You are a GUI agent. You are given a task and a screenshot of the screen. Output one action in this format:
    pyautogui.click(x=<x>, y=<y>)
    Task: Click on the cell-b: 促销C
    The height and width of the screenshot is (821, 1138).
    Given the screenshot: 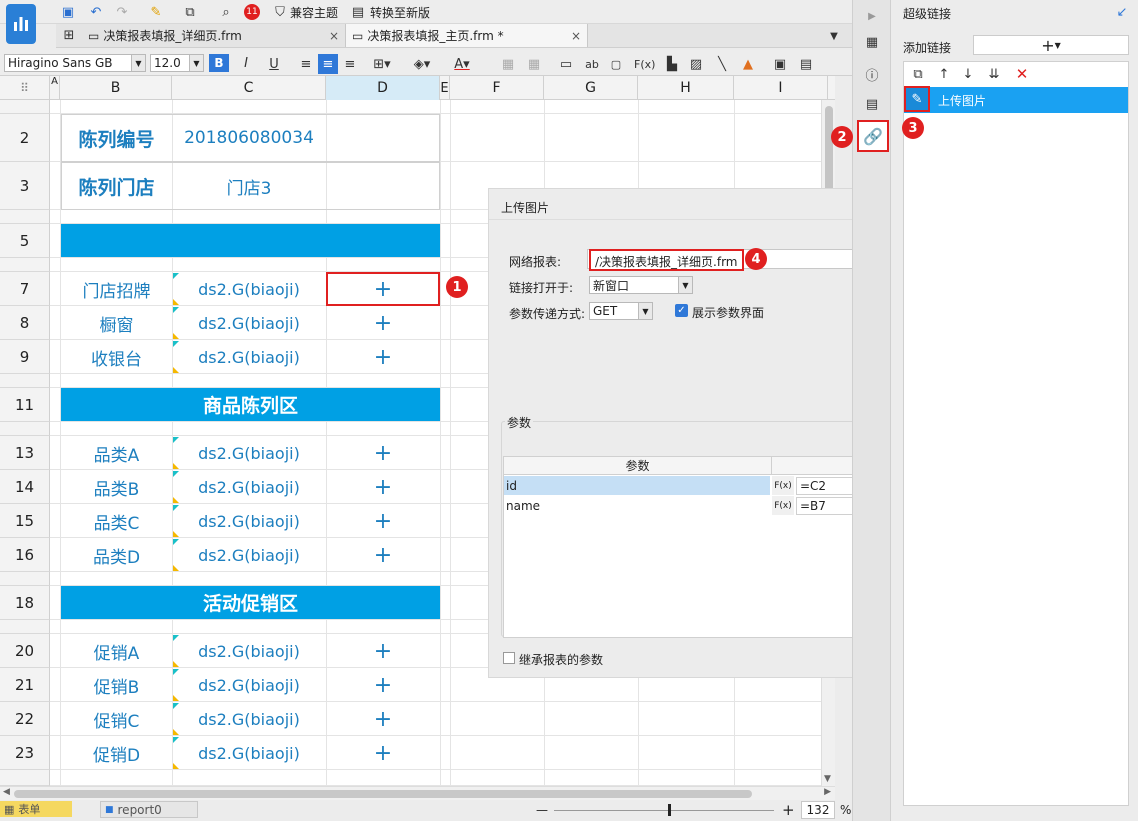 What is the action you would take?
    pyautogui.click(x=116, y=719)
    